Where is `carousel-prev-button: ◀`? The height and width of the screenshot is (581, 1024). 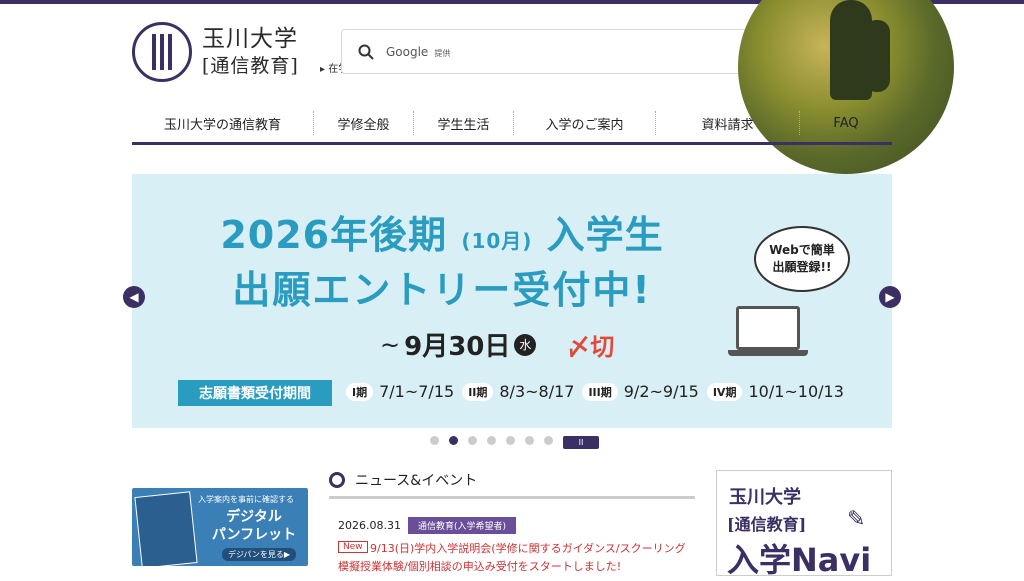
carousel-prev-button: ◀ is located at coordinates (134, 297).